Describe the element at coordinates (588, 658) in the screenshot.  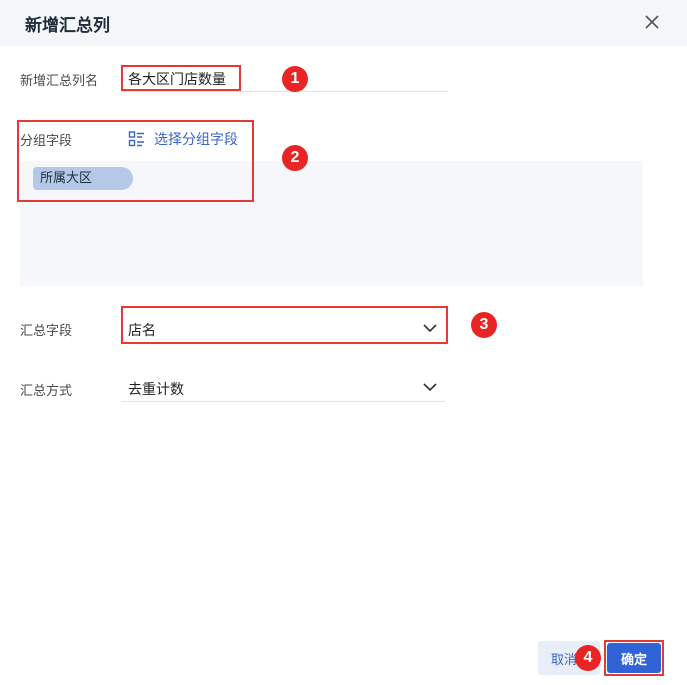
I see `annotation-badge-4: 4` at that location.